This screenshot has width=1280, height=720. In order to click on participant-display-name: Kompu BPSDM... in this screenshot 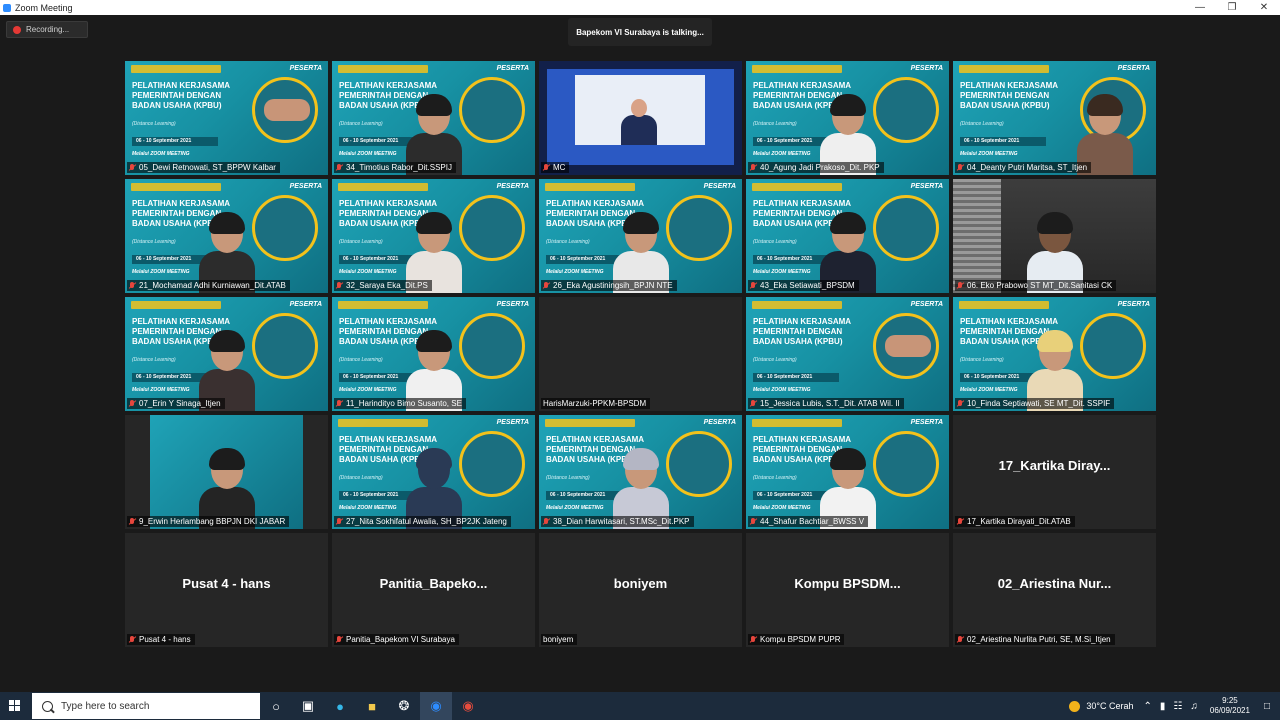, I will do `click(847, 583)`.